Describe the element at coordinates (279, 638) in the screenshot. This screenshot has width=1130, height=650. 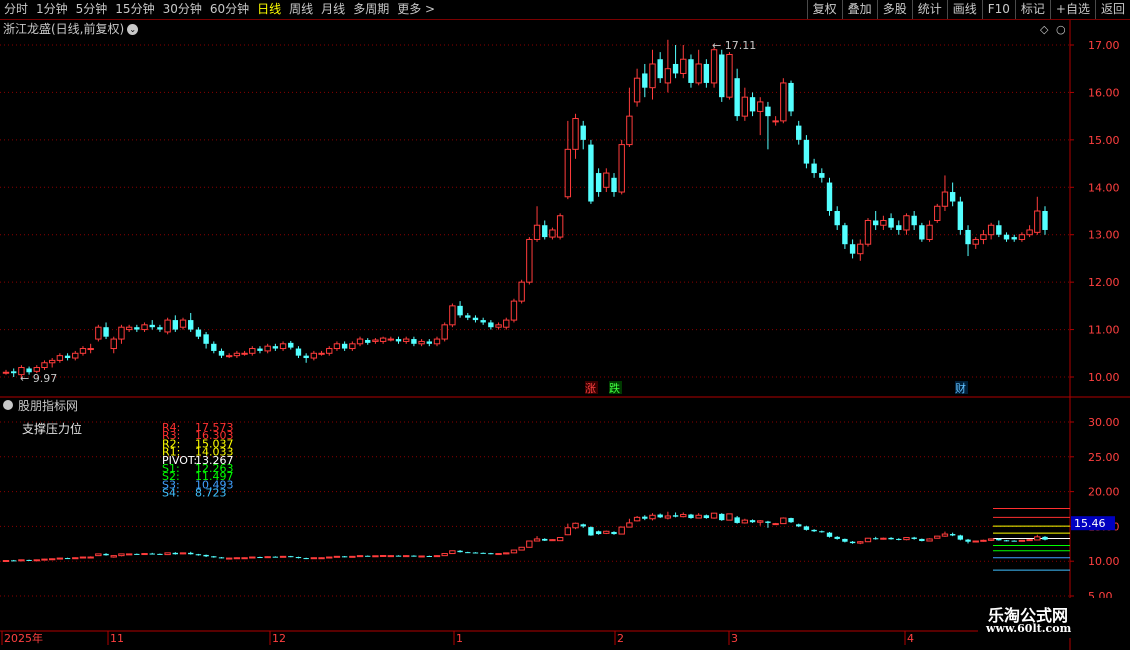
I see `date-label: 12` at that location.